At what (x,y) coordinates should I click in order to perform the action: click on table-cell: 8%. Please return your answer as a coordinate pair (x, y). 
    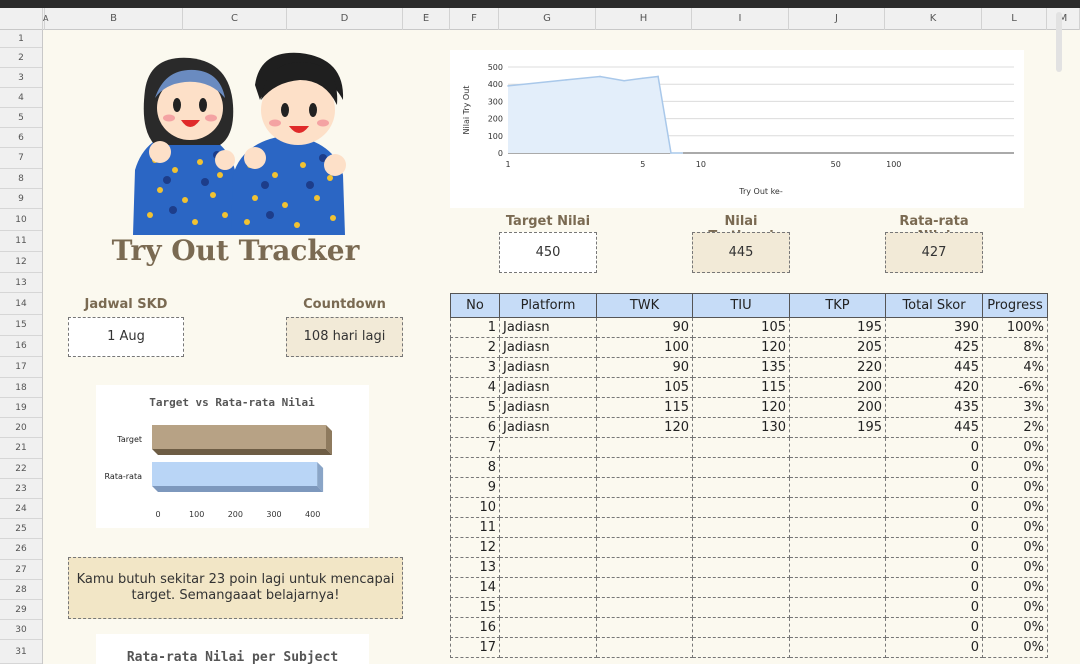
    Looking at the image, I should click on (1015, 347).